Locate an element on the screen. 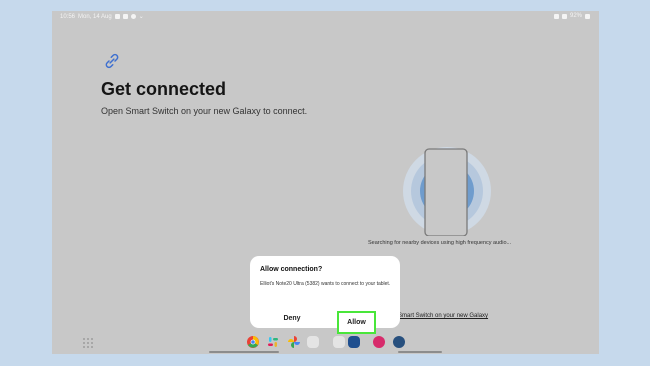  photos-icon is located at coordinates (294, 342).